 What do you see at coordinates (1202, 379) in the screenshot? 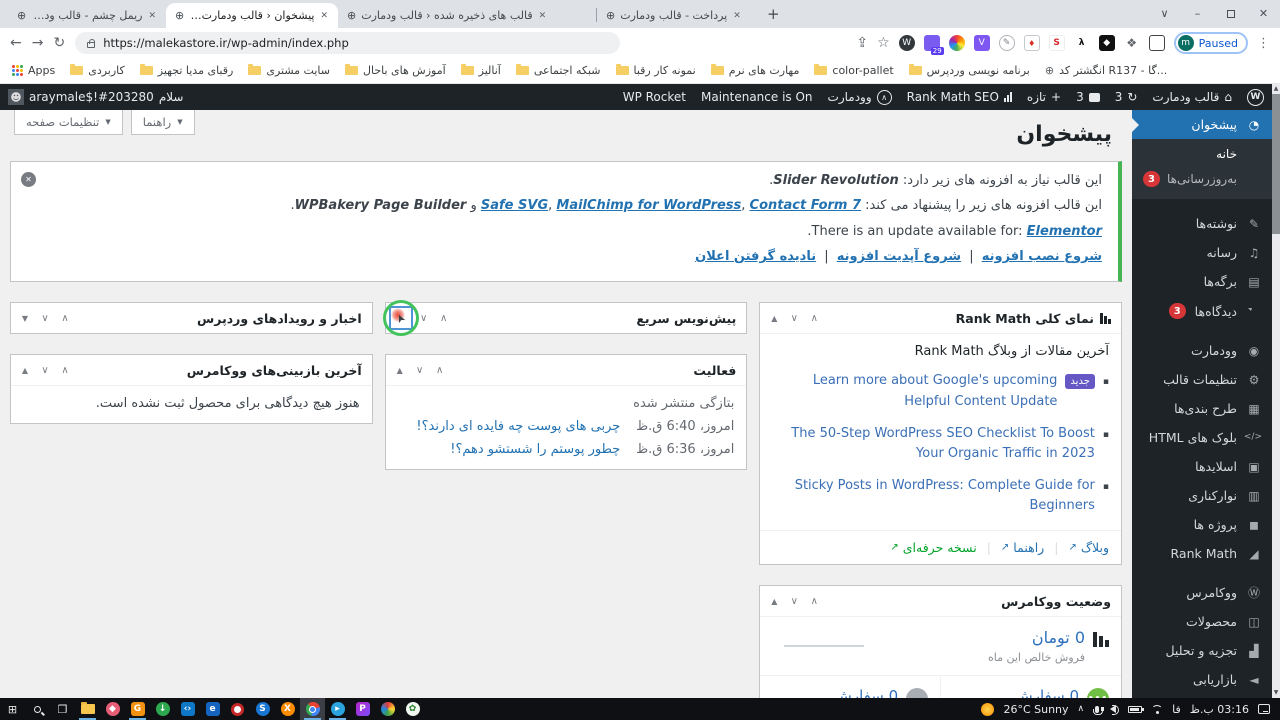
I see `sidebar-item-theme-settings: ⚙ تنظیمات قالب` at bounding box center [1202, 379].